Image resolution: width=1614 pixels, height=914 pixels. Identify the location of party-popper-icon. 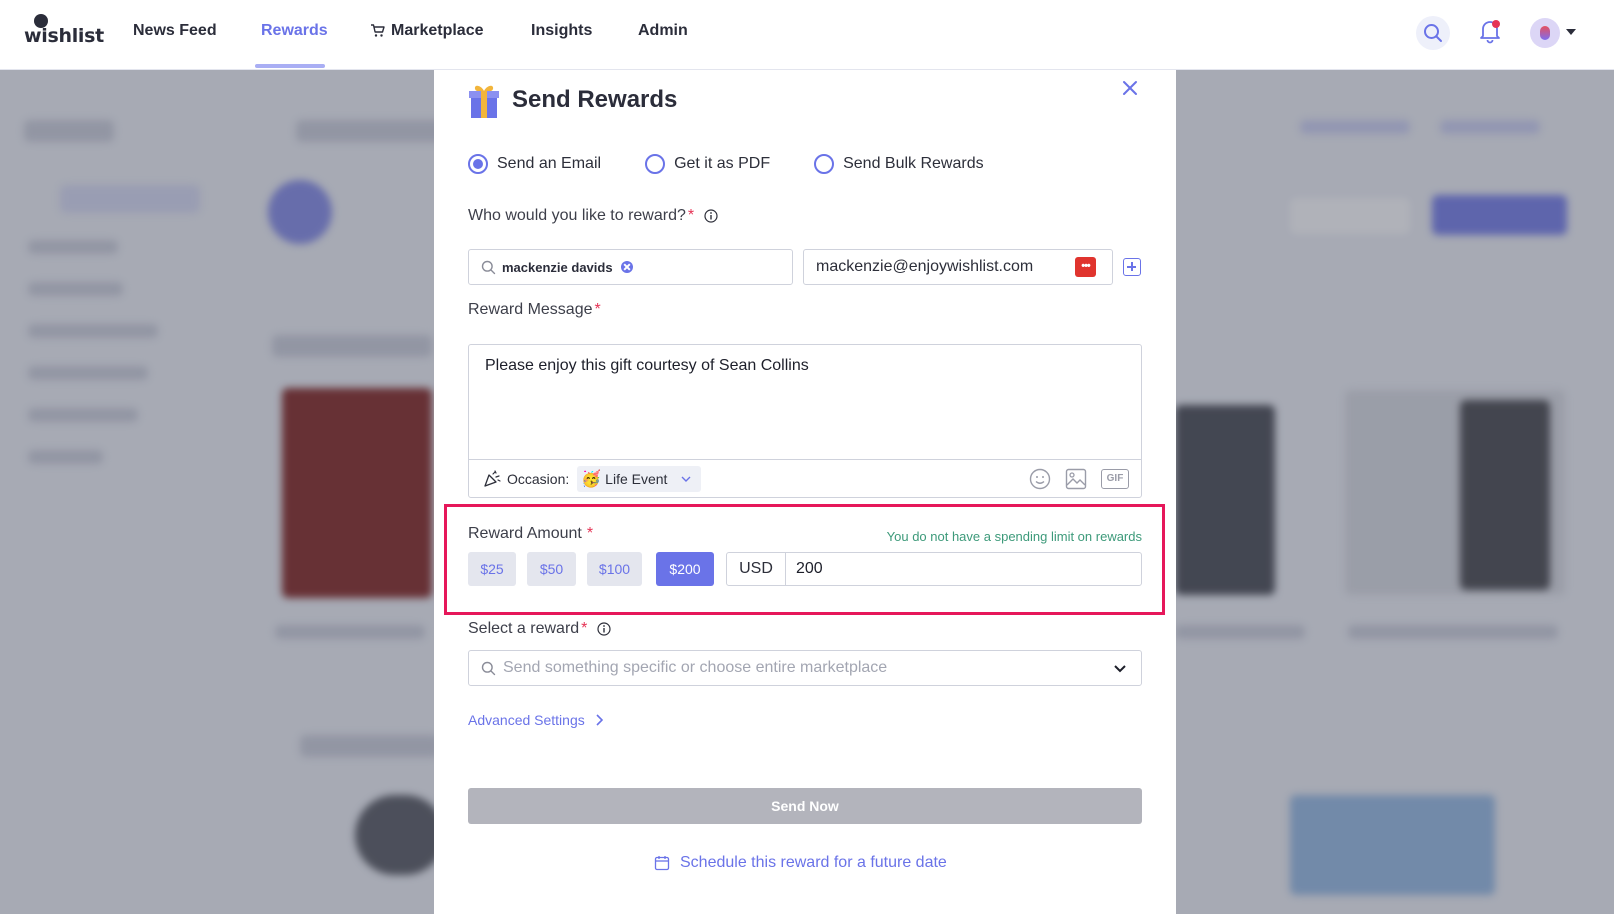
(492, 478).